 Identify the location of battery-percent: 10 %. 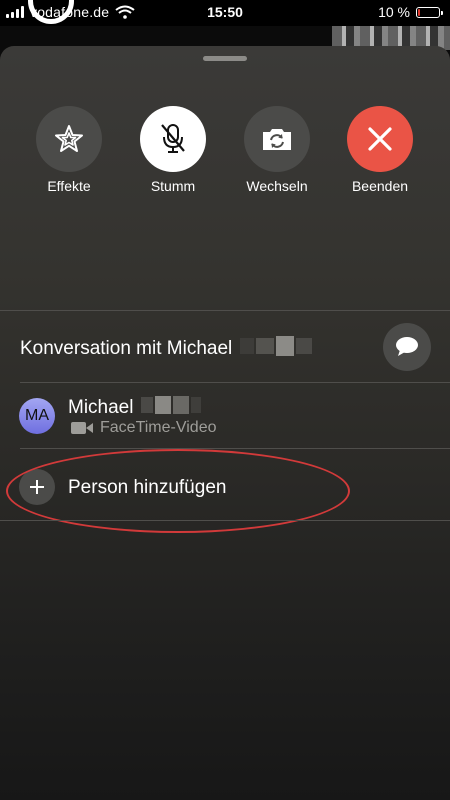
(394, 12).